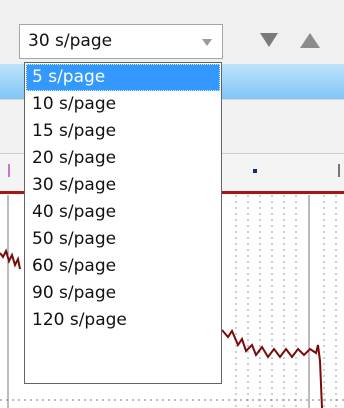 The width and height of the screenshot is (344, 408). What do you see at coordinates (255, 171) in the screenshot?
I see `event-marker` at bounding box center [255, 171].